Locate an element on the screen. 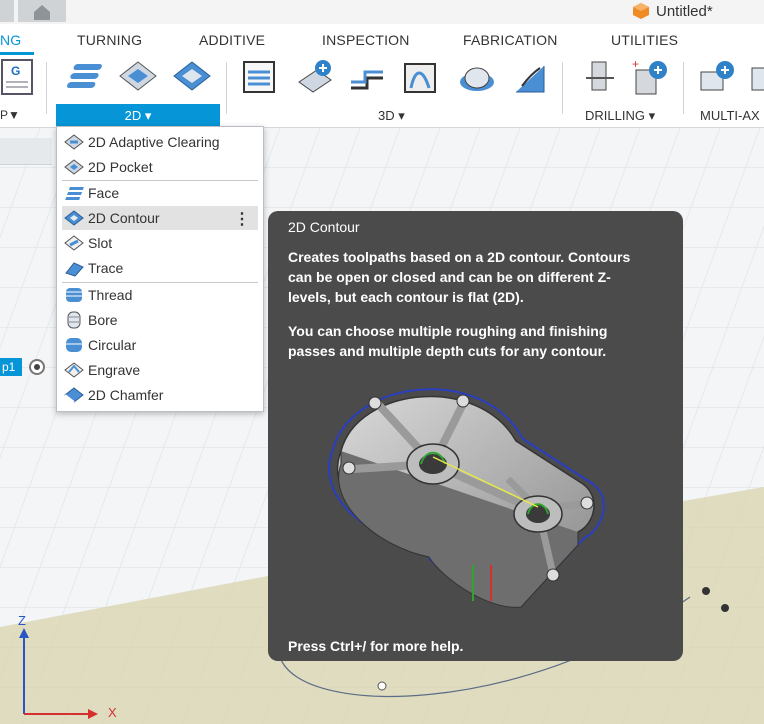 This screenshot has width=764, height=724. browser-panel-strip is located at coordinates (26, 151).